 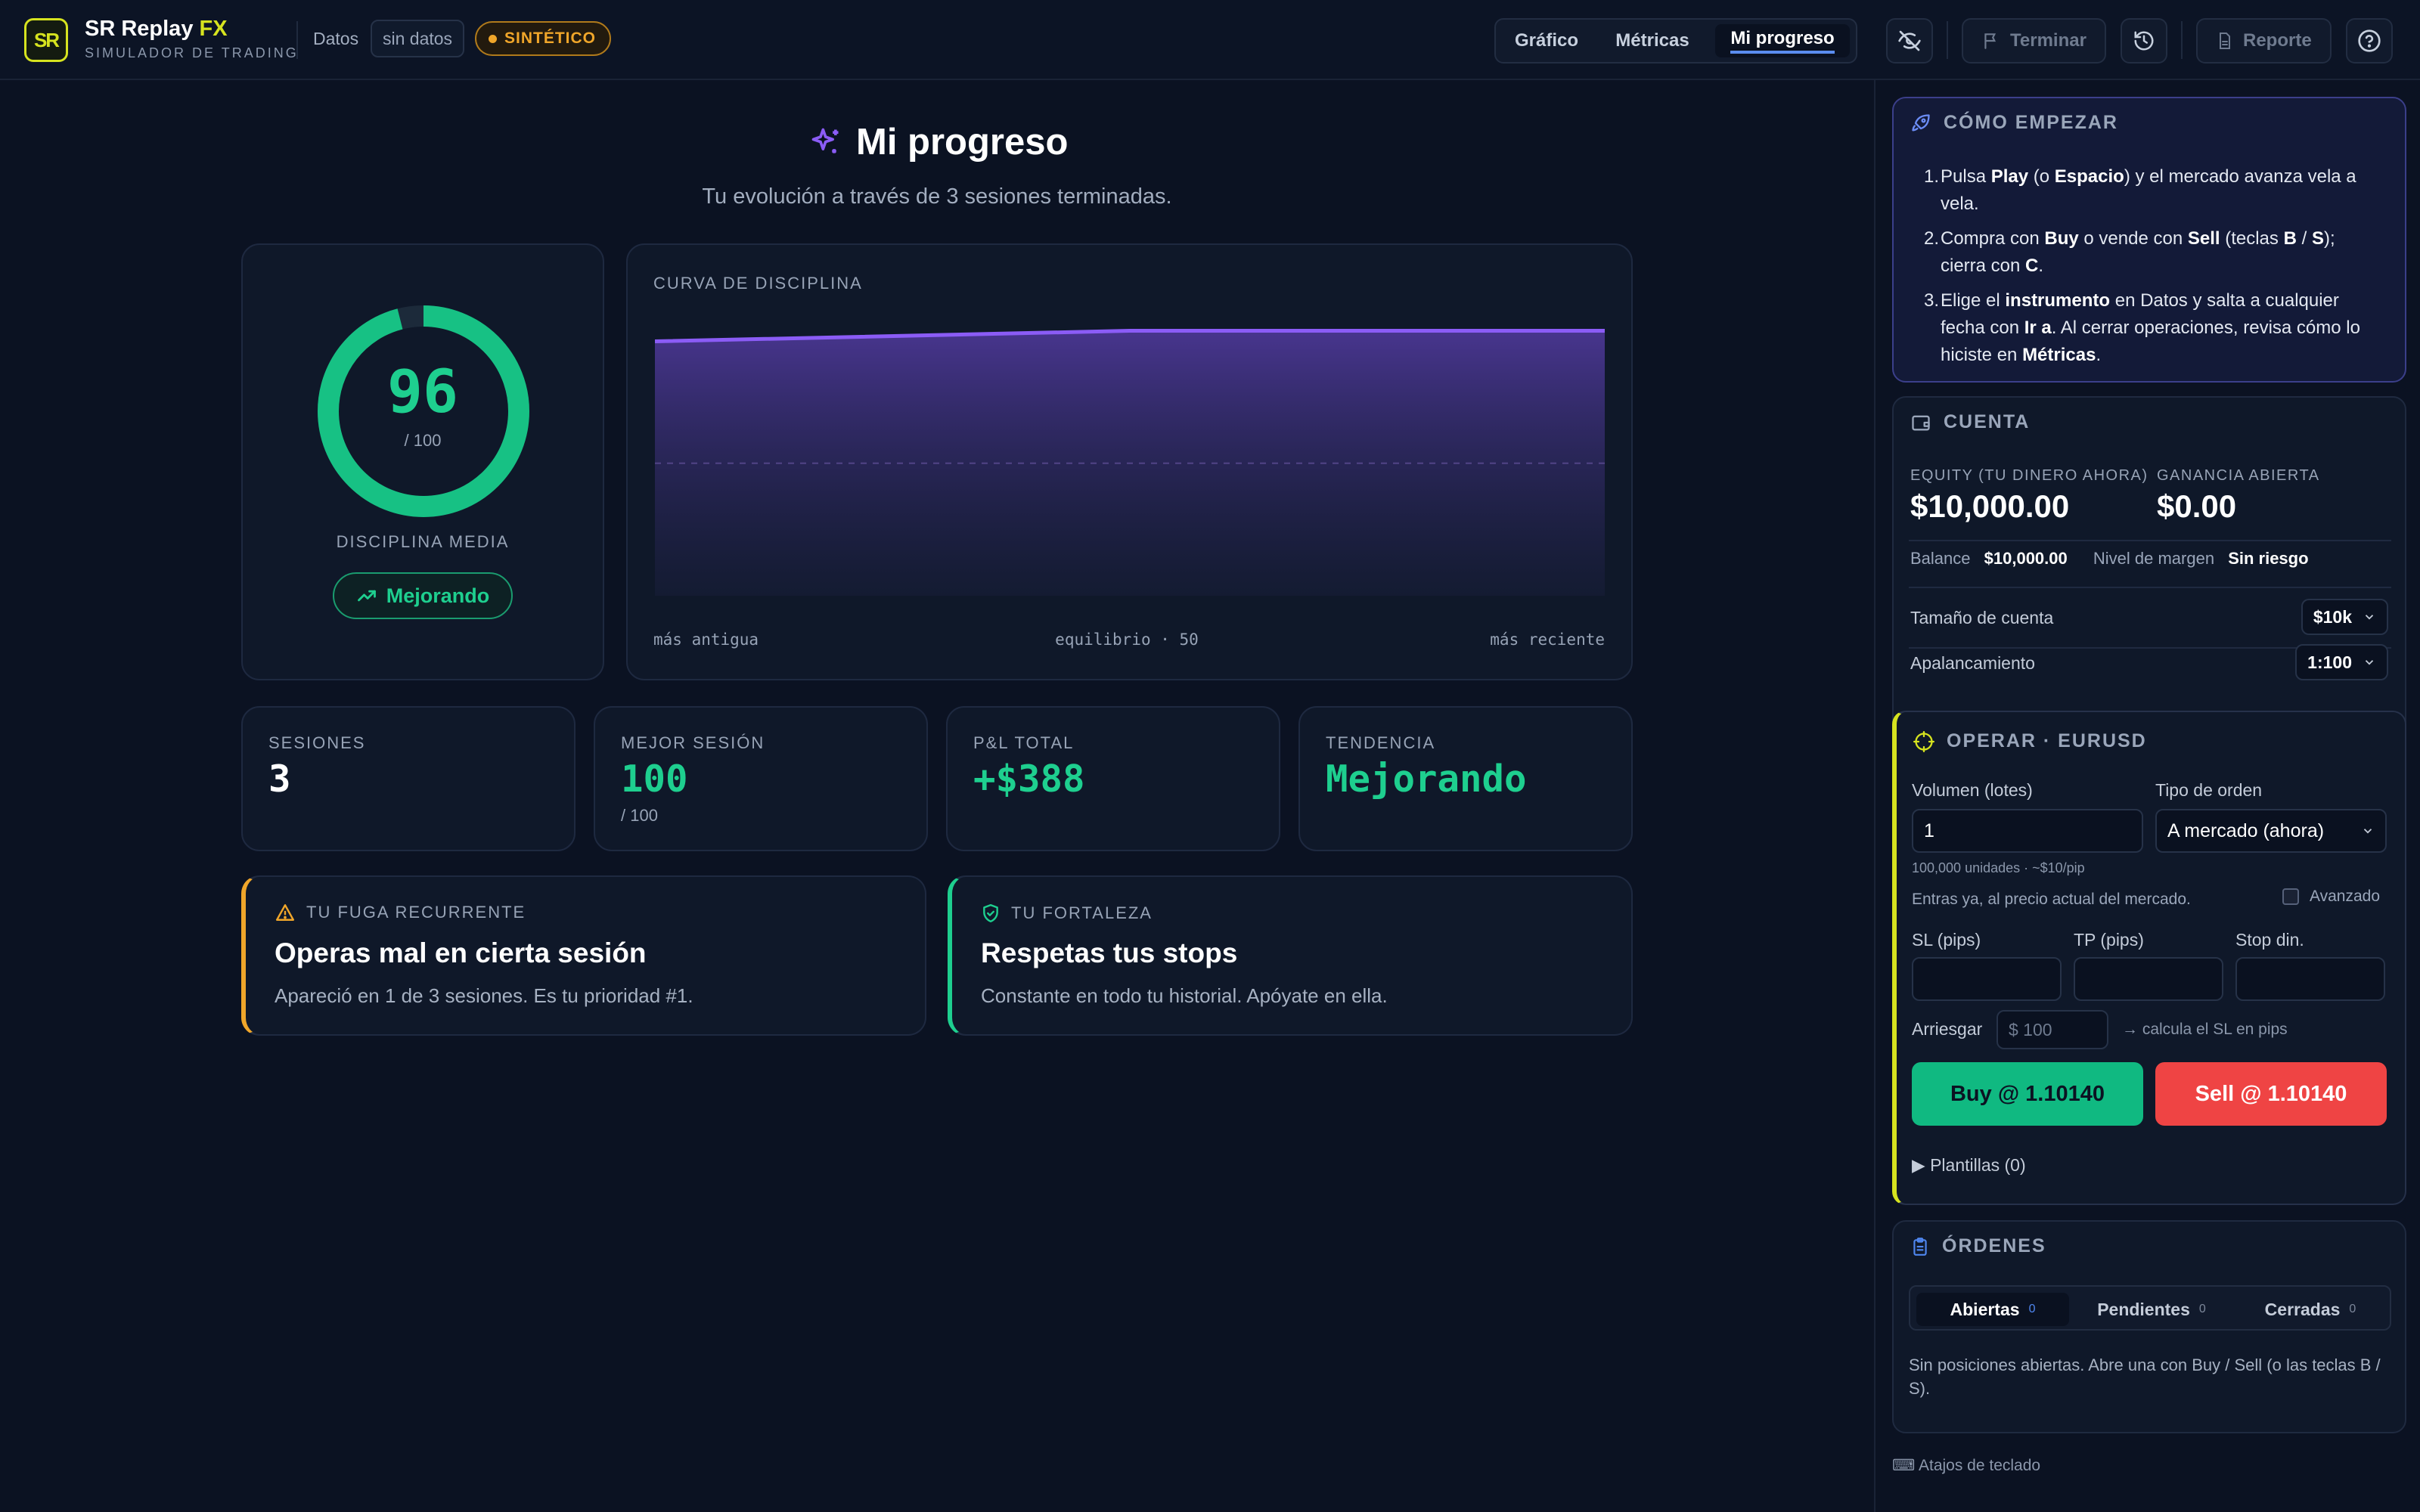 I want to click on risk-hint: → calcula el SL en pips, so click(x=2205, y=1029).